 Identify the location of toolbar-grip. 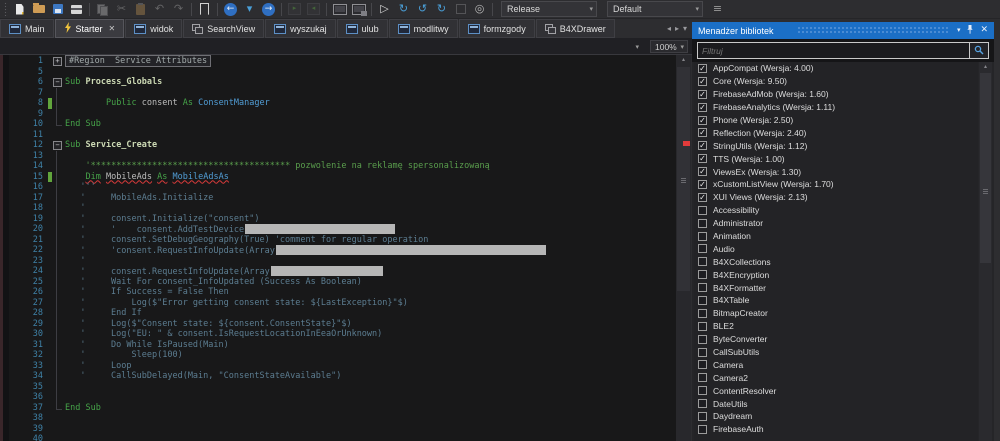
(6, 9).